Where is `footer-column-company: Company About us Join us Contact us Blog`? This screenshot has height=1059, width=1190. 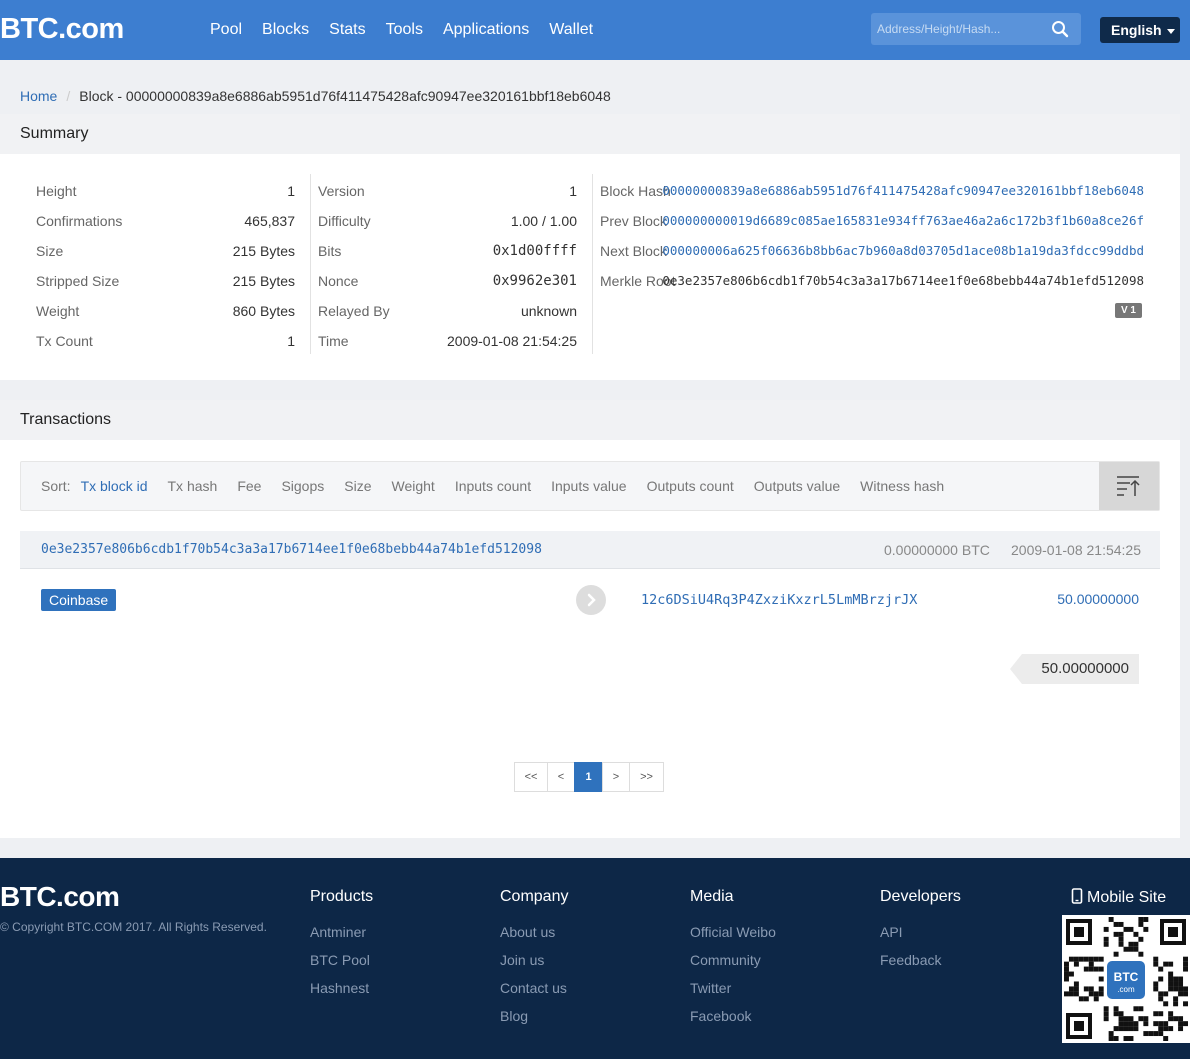 footer-column-company: Company About us Join us Contact us Blog is located at coordinates (534, 961).